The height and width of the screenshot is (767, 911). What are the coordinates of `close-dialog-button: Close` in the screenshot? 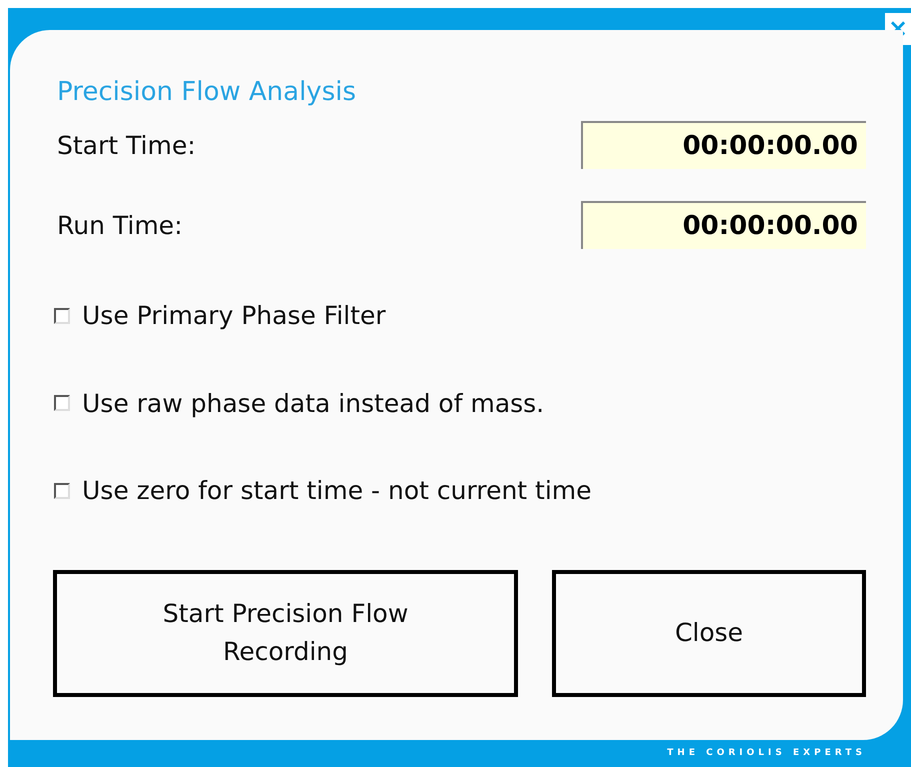 It's located at (709, 633).